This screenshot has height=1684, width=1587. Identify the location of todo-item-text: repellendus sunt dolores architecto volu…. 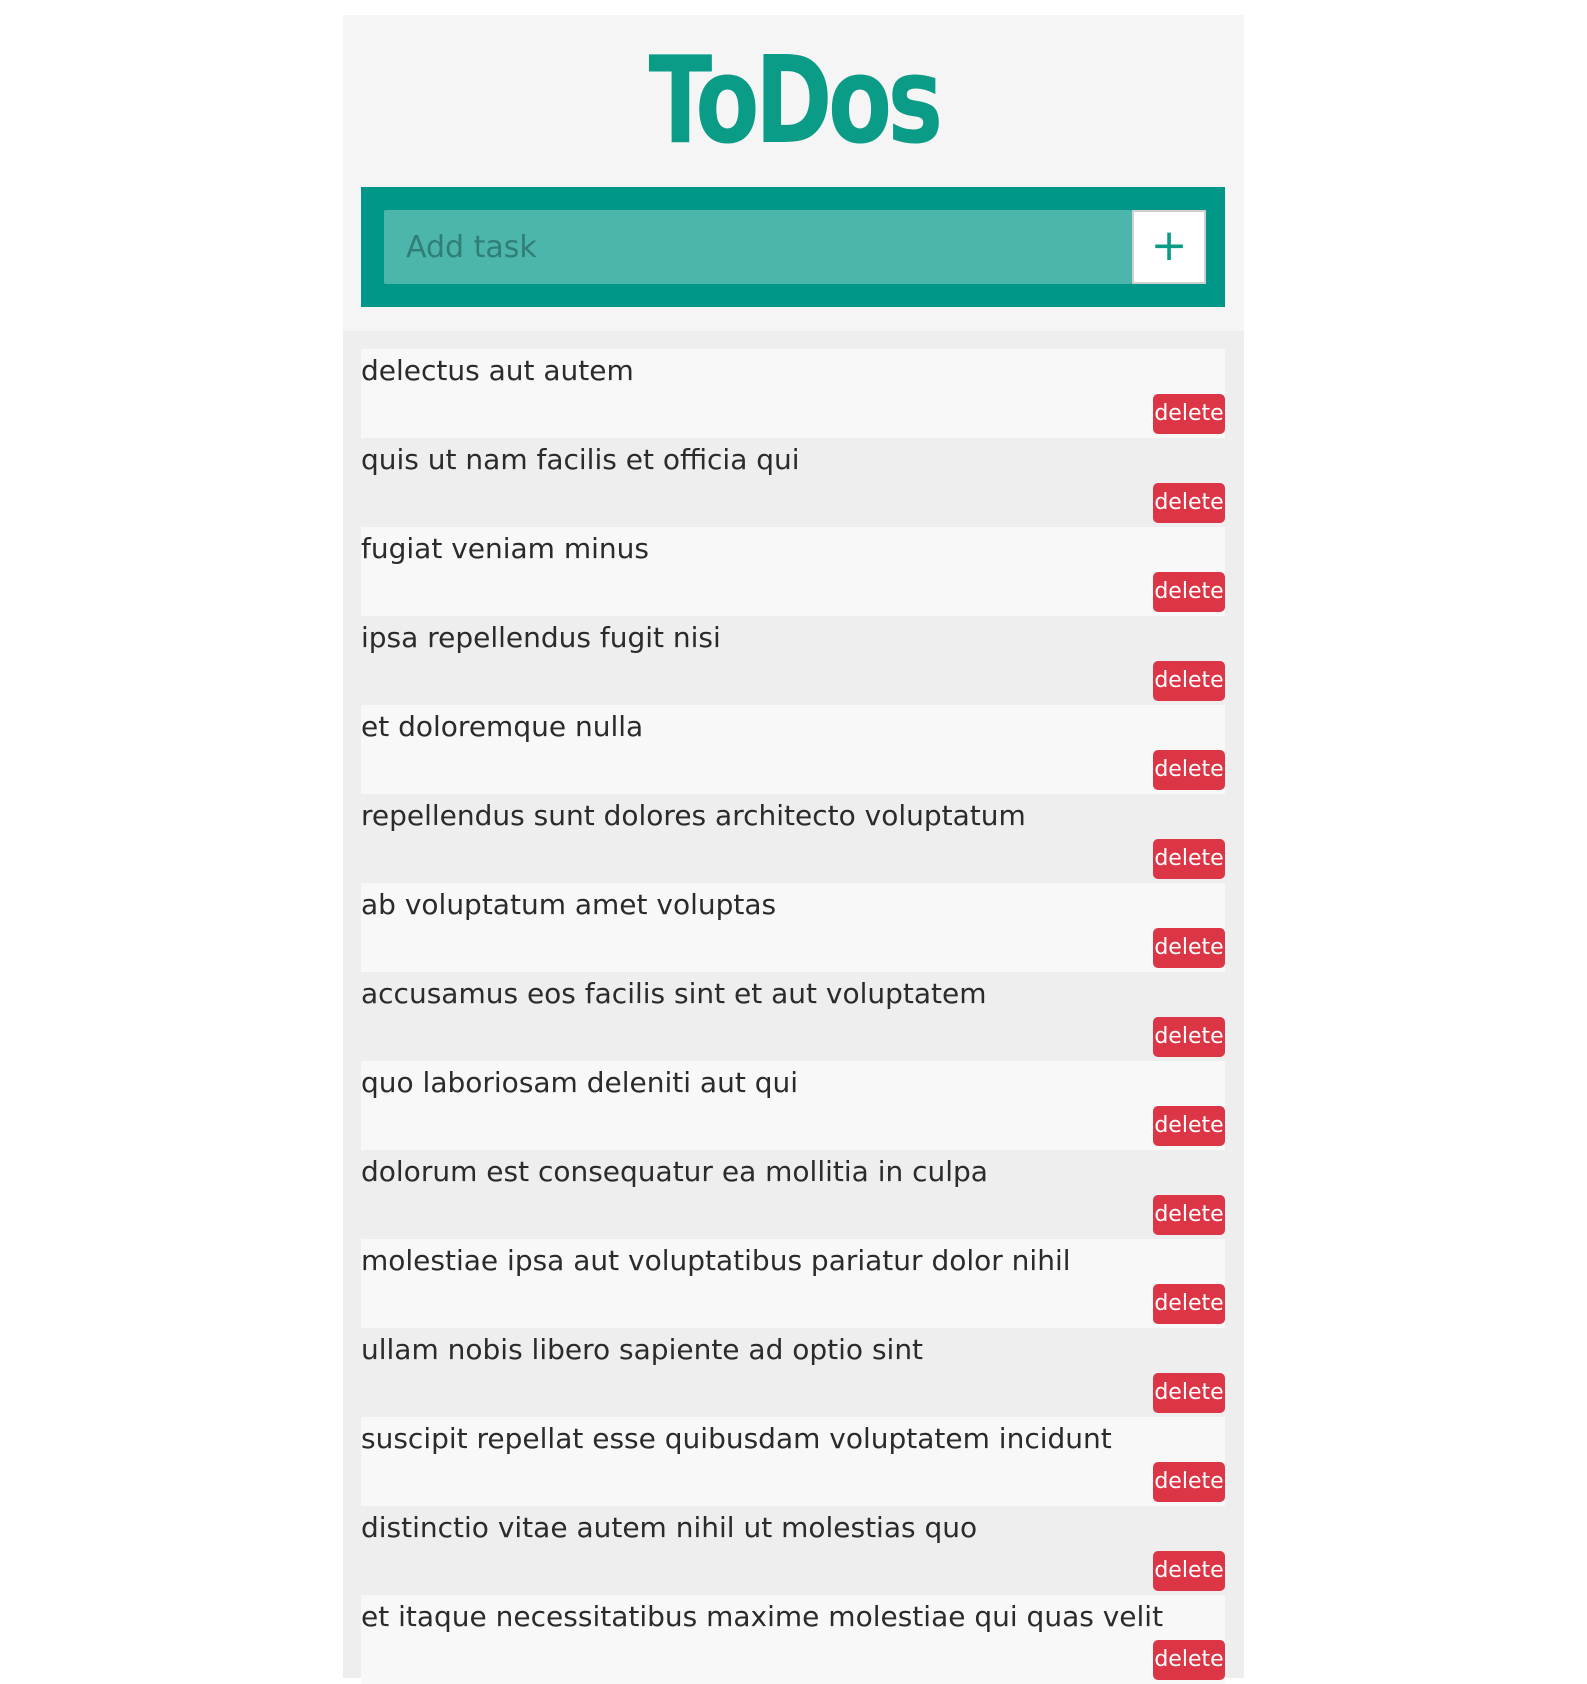
(693, 815).